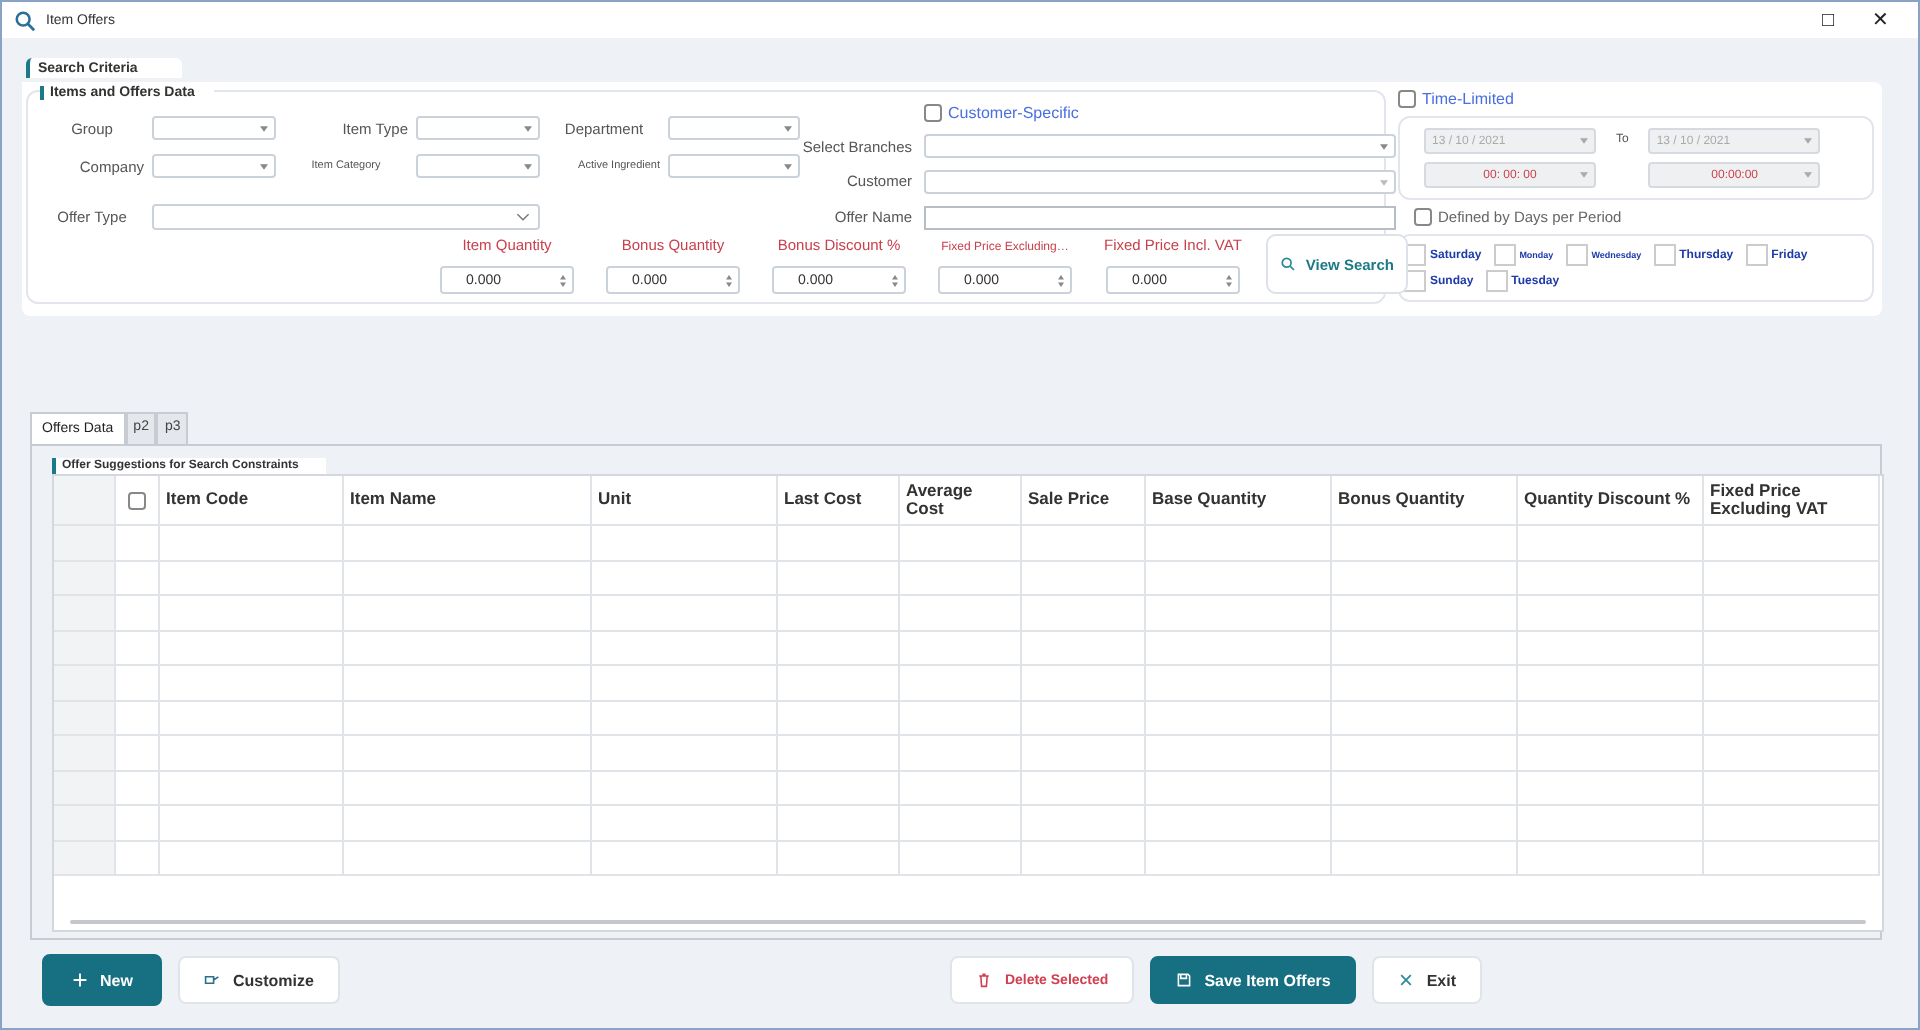 Image resolution: width=1920 pixels, height=1030 pixels. What do you see at coordinates (212, 980) in the screenshot?
I see `brush-icon` at bounding box center [212, 980].